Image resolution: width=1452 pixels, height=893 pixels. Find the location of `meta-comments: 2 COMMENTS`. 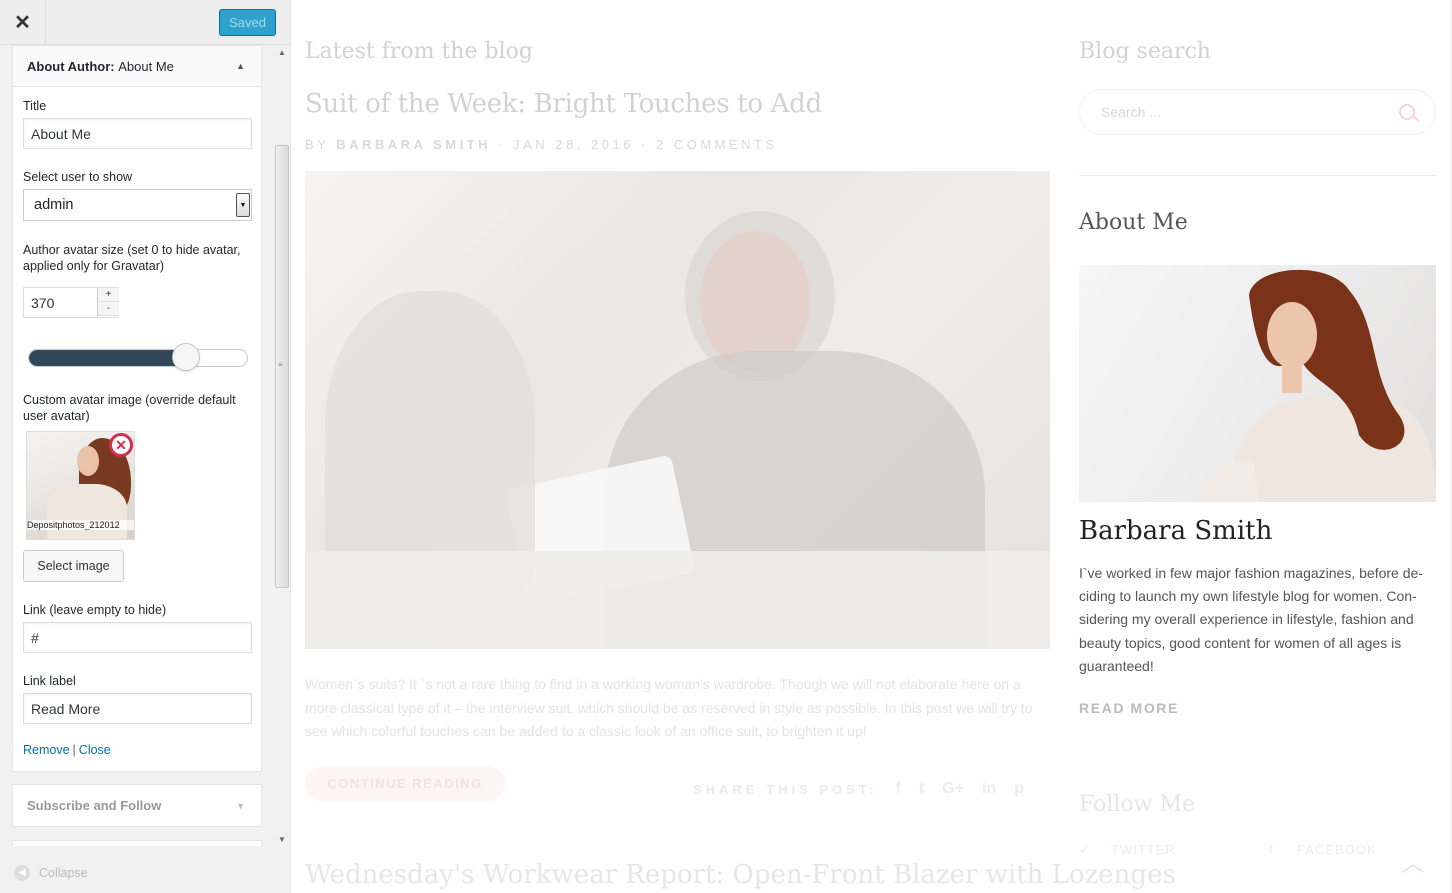

meta-comments: 2 COMMENTS is located at coordinates (717, 144).